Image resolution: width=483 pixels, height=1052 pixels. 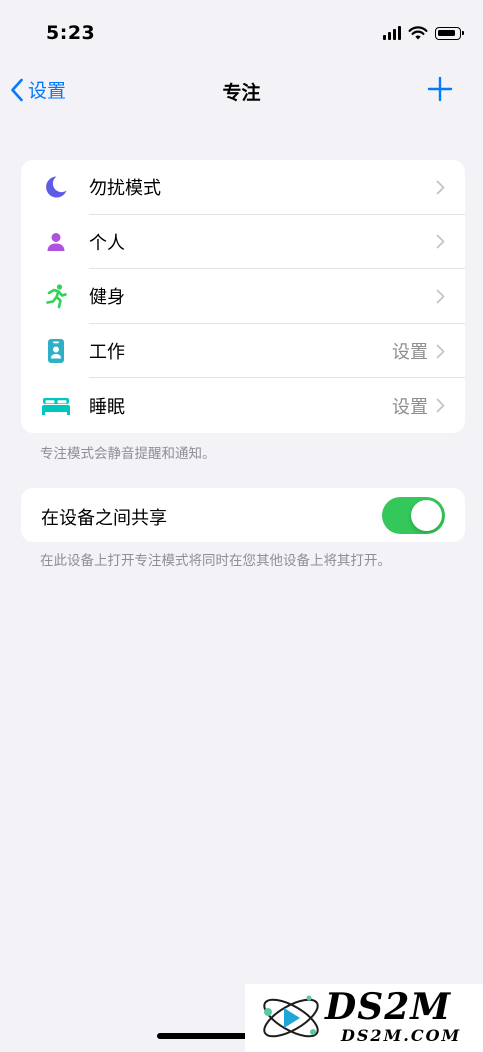 I want to click on add-focus-button, so click(x=440, y=91).